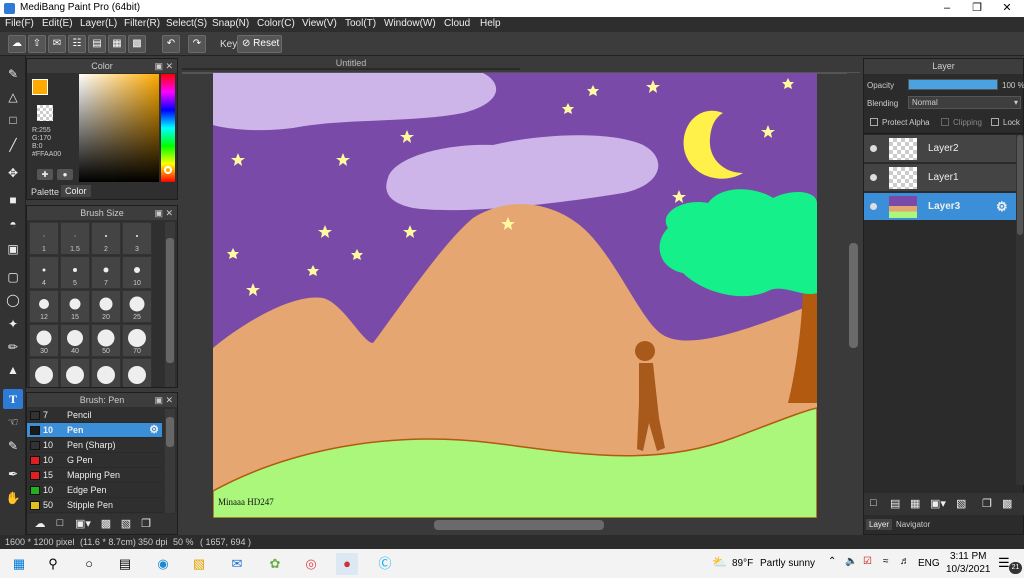 The width and height of the screenshot is (1024, 578). I want to click on paint-icon: ✿, so click(275, 564).